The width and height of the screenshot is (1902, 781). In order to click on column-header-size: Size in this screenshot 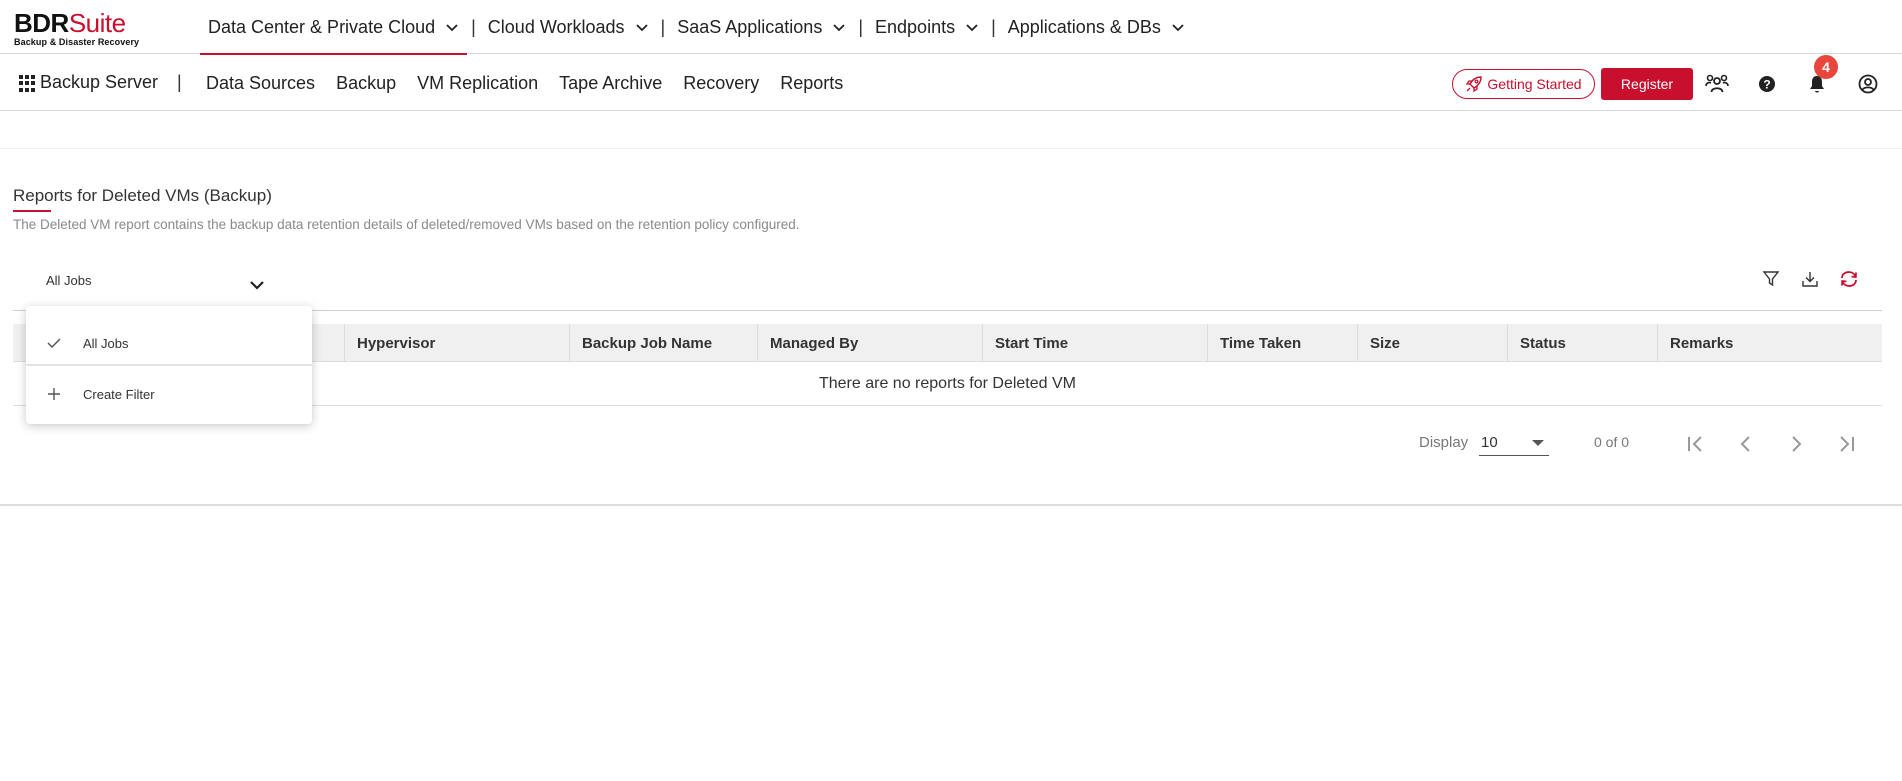, I will do `click(1432, 343)`.